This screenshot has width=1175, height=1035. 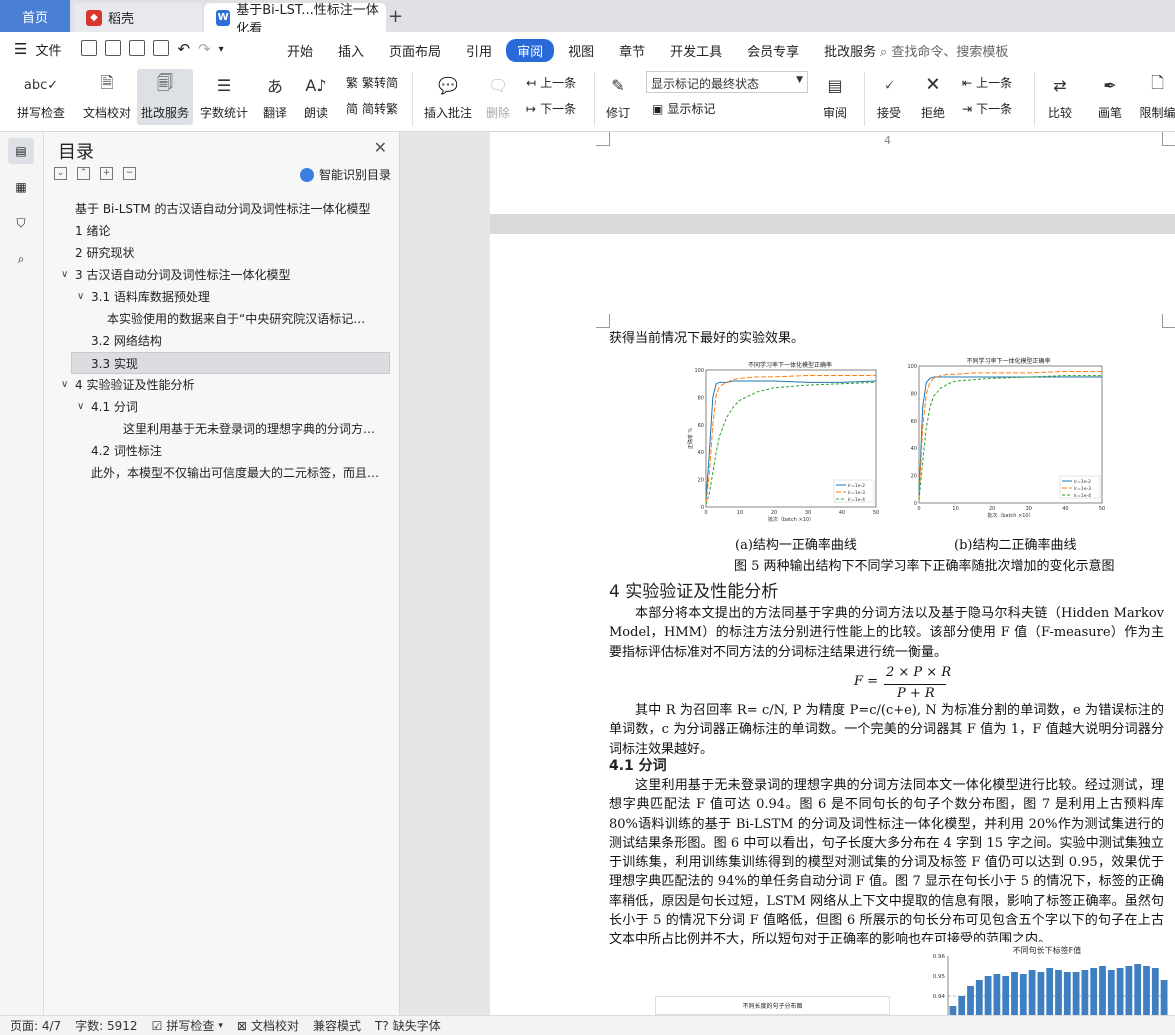 I want to click on toc-item: 4.2 词性标注, so click(x=222, y=451).